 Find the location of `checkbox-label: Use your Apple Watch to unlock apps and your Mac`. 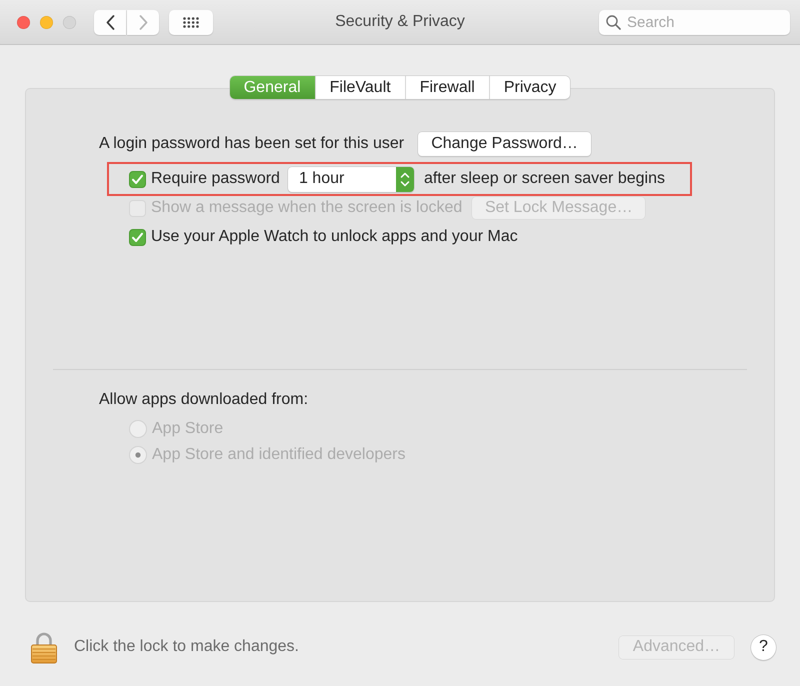

checkbox-label: Use your Apple Watch to unlock apps and your Mac is located at coordinates (334, 237).